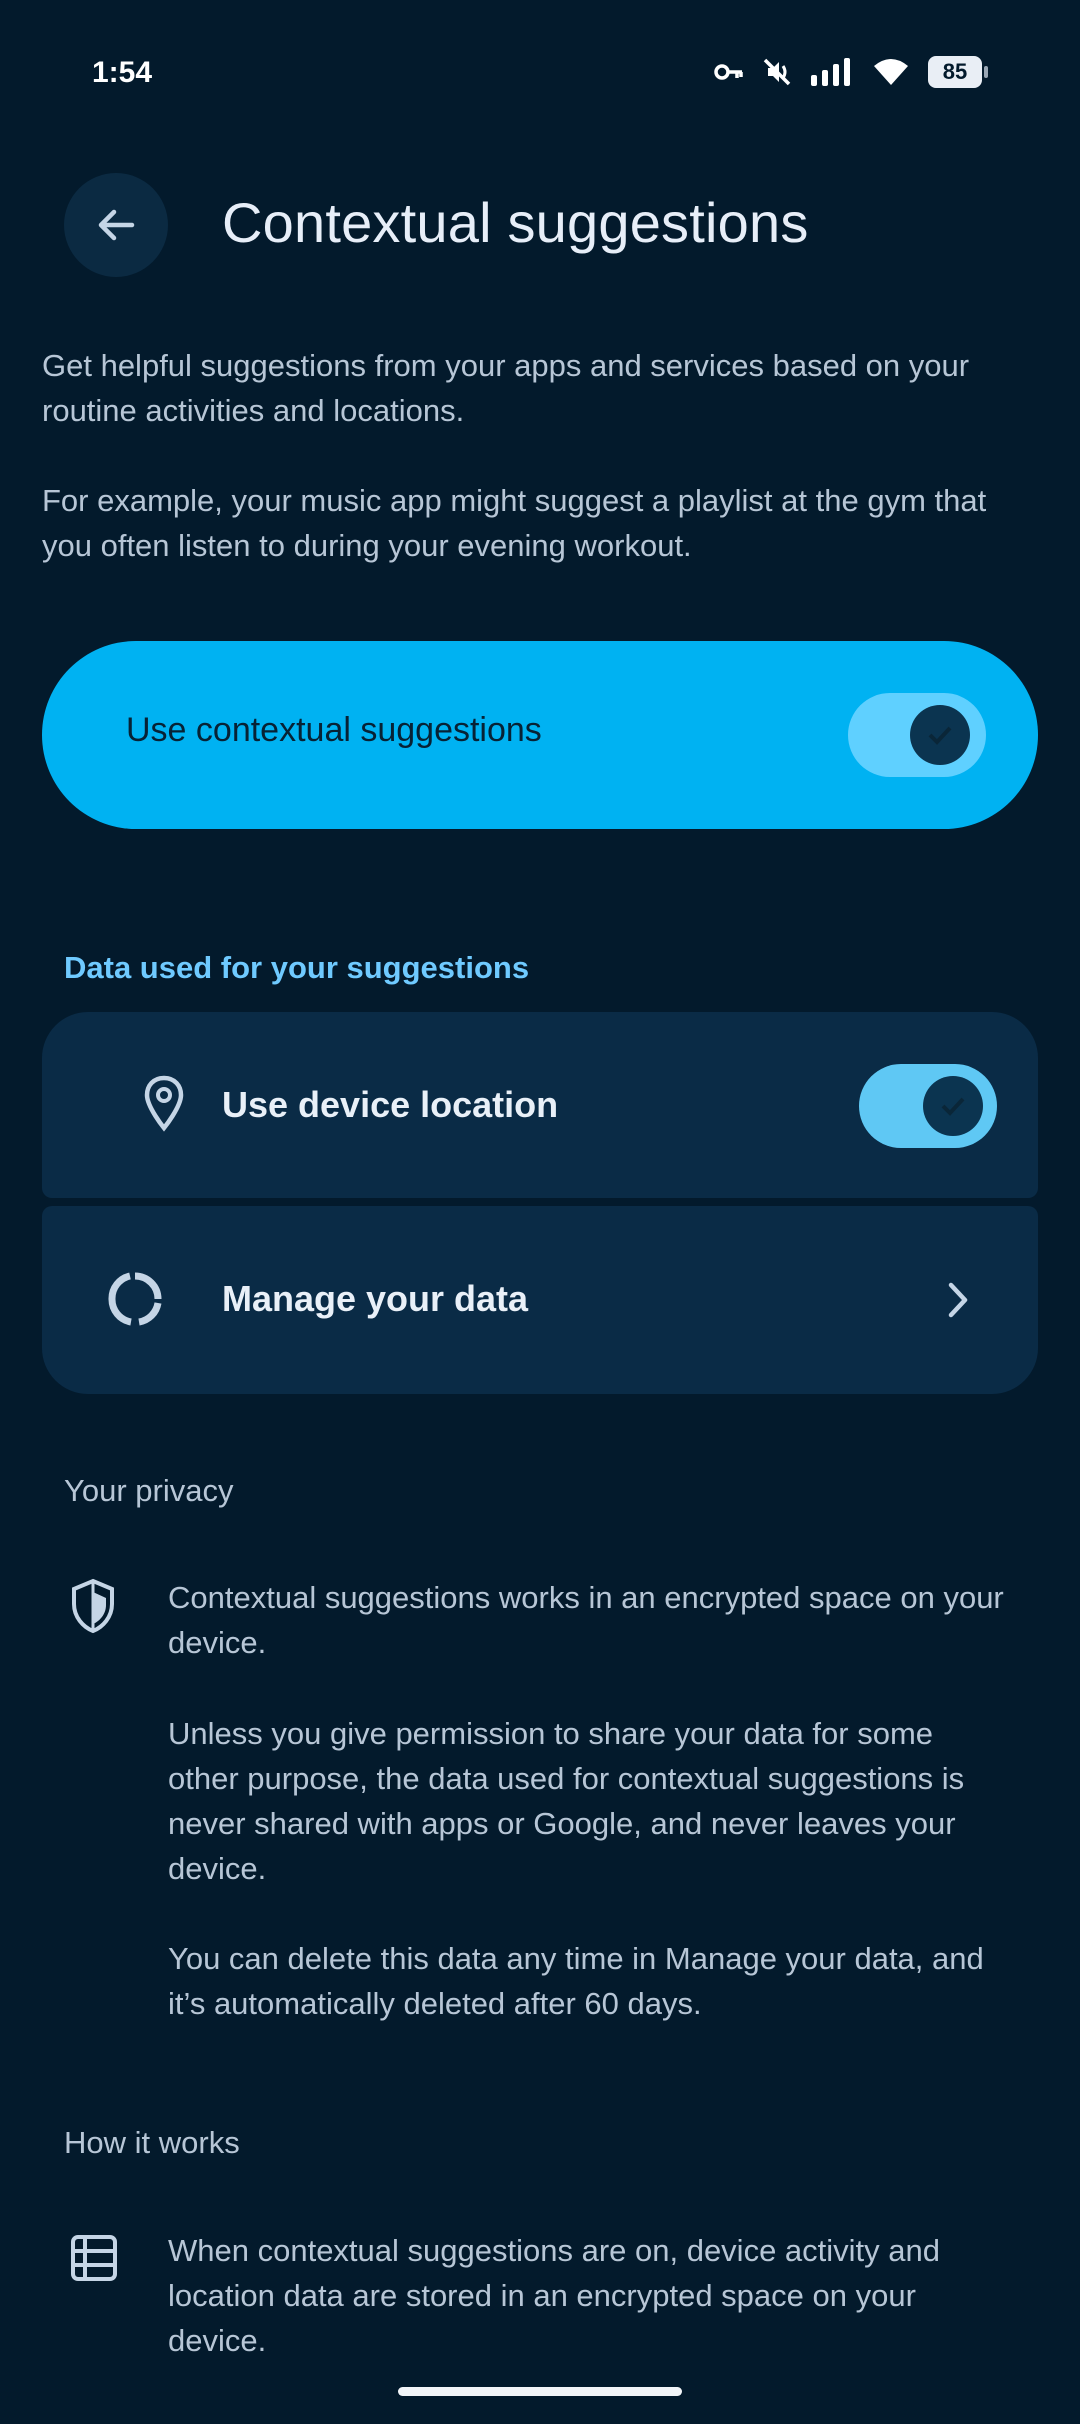 The image size is (1080, 2424). What do you see at coordinates (729, 72) in the screenshot?
I see `vpn-key-icon` at bounding box center [729, 72].